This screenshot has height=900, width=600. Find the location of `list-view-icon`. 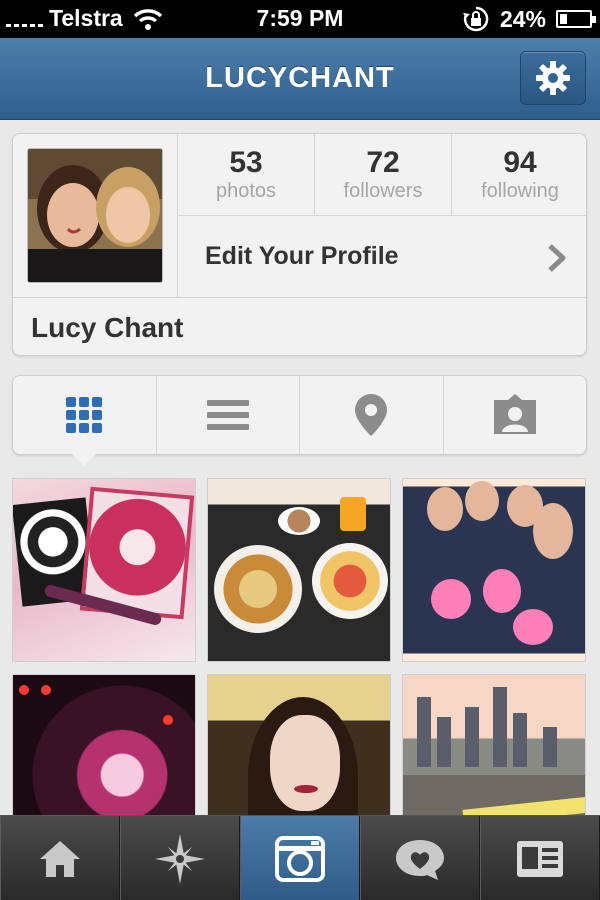

list-view-icon is located at coordinates (227, 415).